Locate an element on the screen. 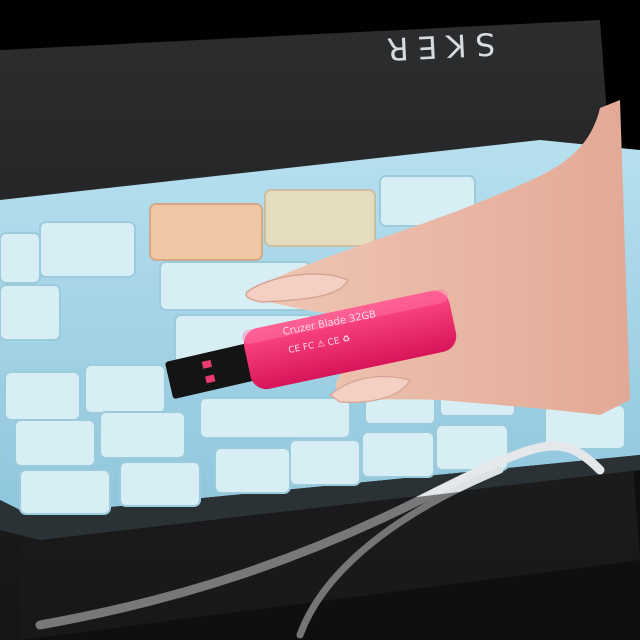 The height and width of the screenshot is (640, 640). accent-keycap-orange is located at coordinates (206, 232).